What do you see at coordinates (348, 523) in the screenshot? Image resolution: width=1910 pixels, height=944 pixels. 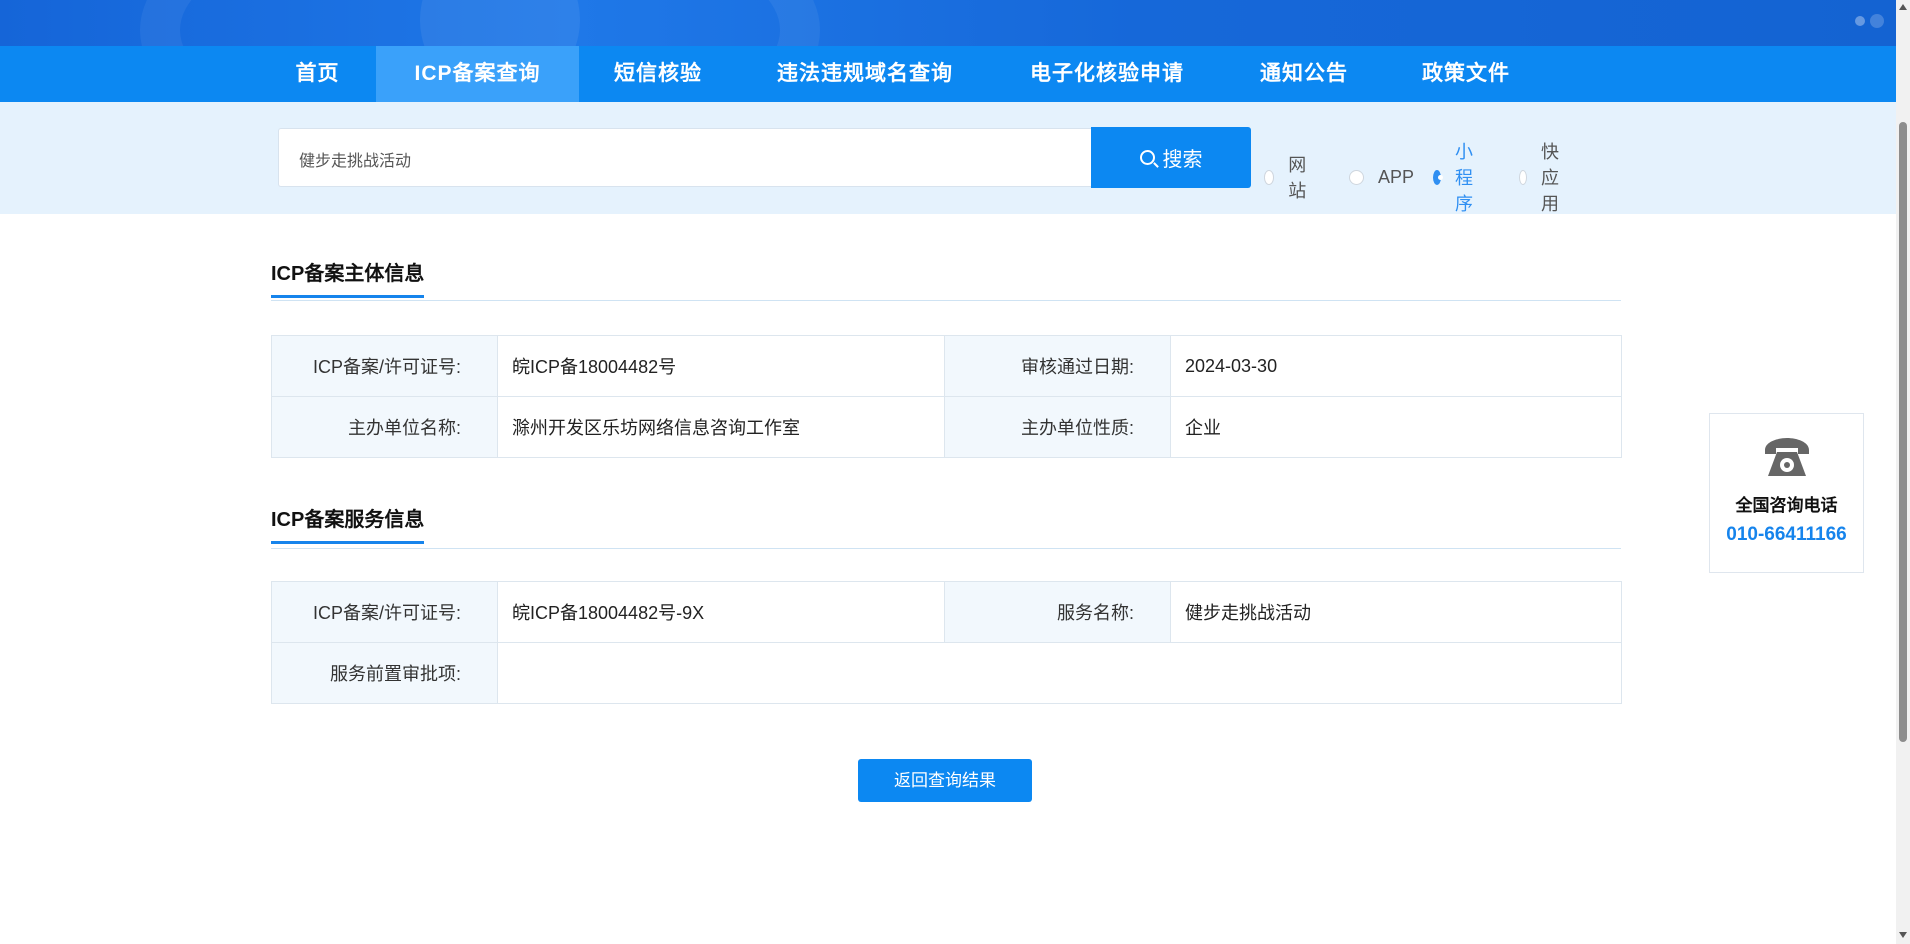 I see `service-section-title: ICP备案服务信息` at bounding box center [348, 523].